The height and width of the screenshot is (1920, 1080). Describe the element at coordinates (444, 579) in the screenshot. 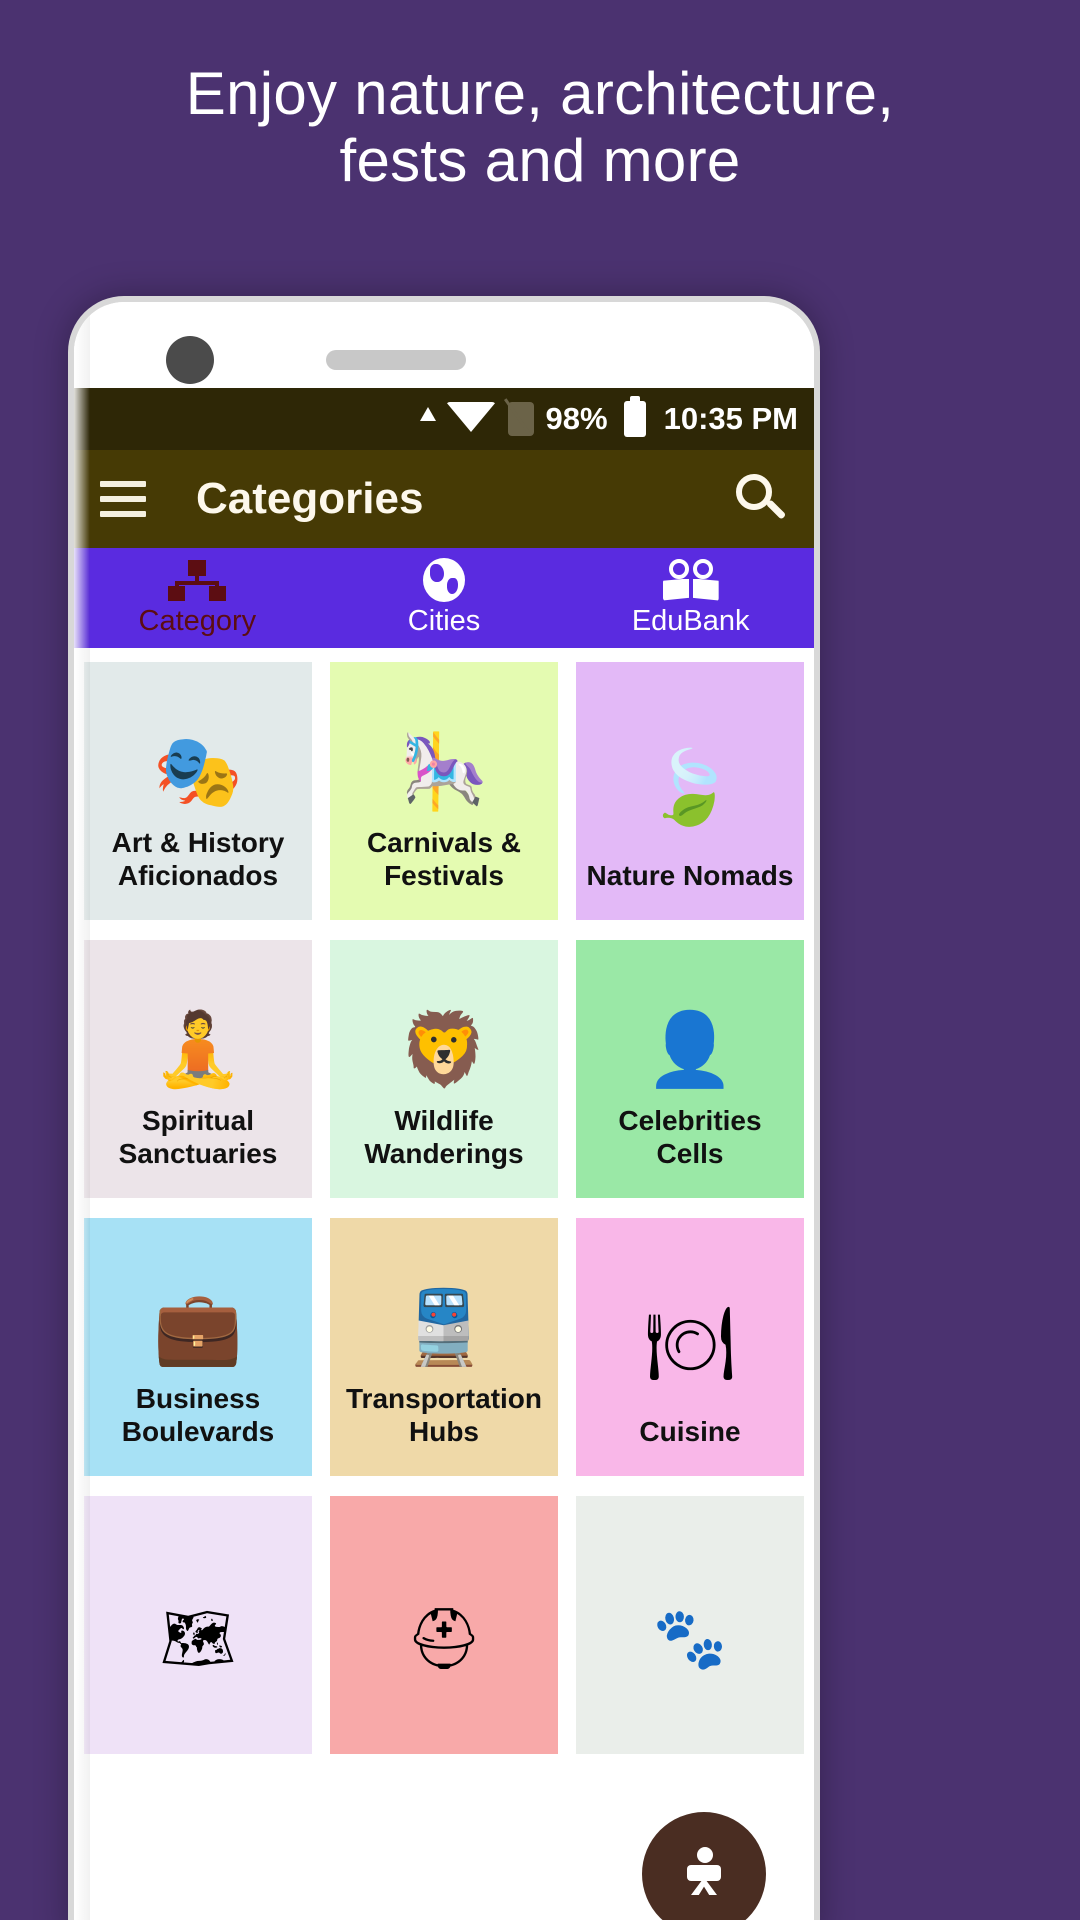

I see `globe-icon` at that location.